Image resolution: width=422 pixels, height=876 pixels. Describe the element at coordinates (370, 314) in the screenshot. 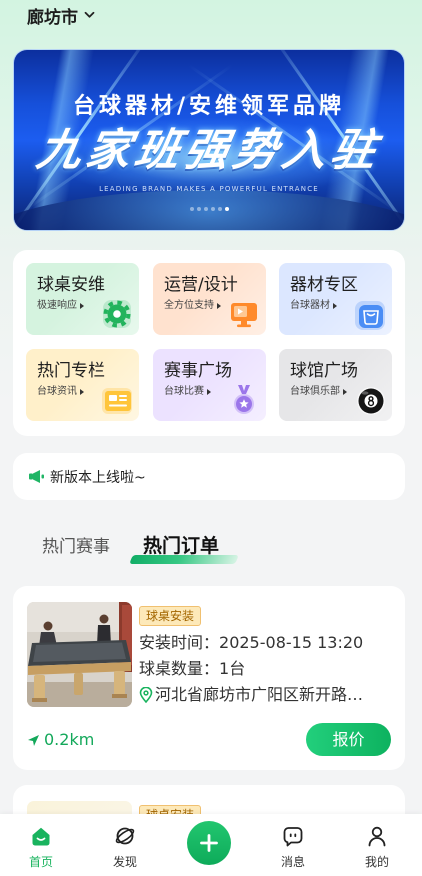

I see `shopping-bag-icon` at that location.